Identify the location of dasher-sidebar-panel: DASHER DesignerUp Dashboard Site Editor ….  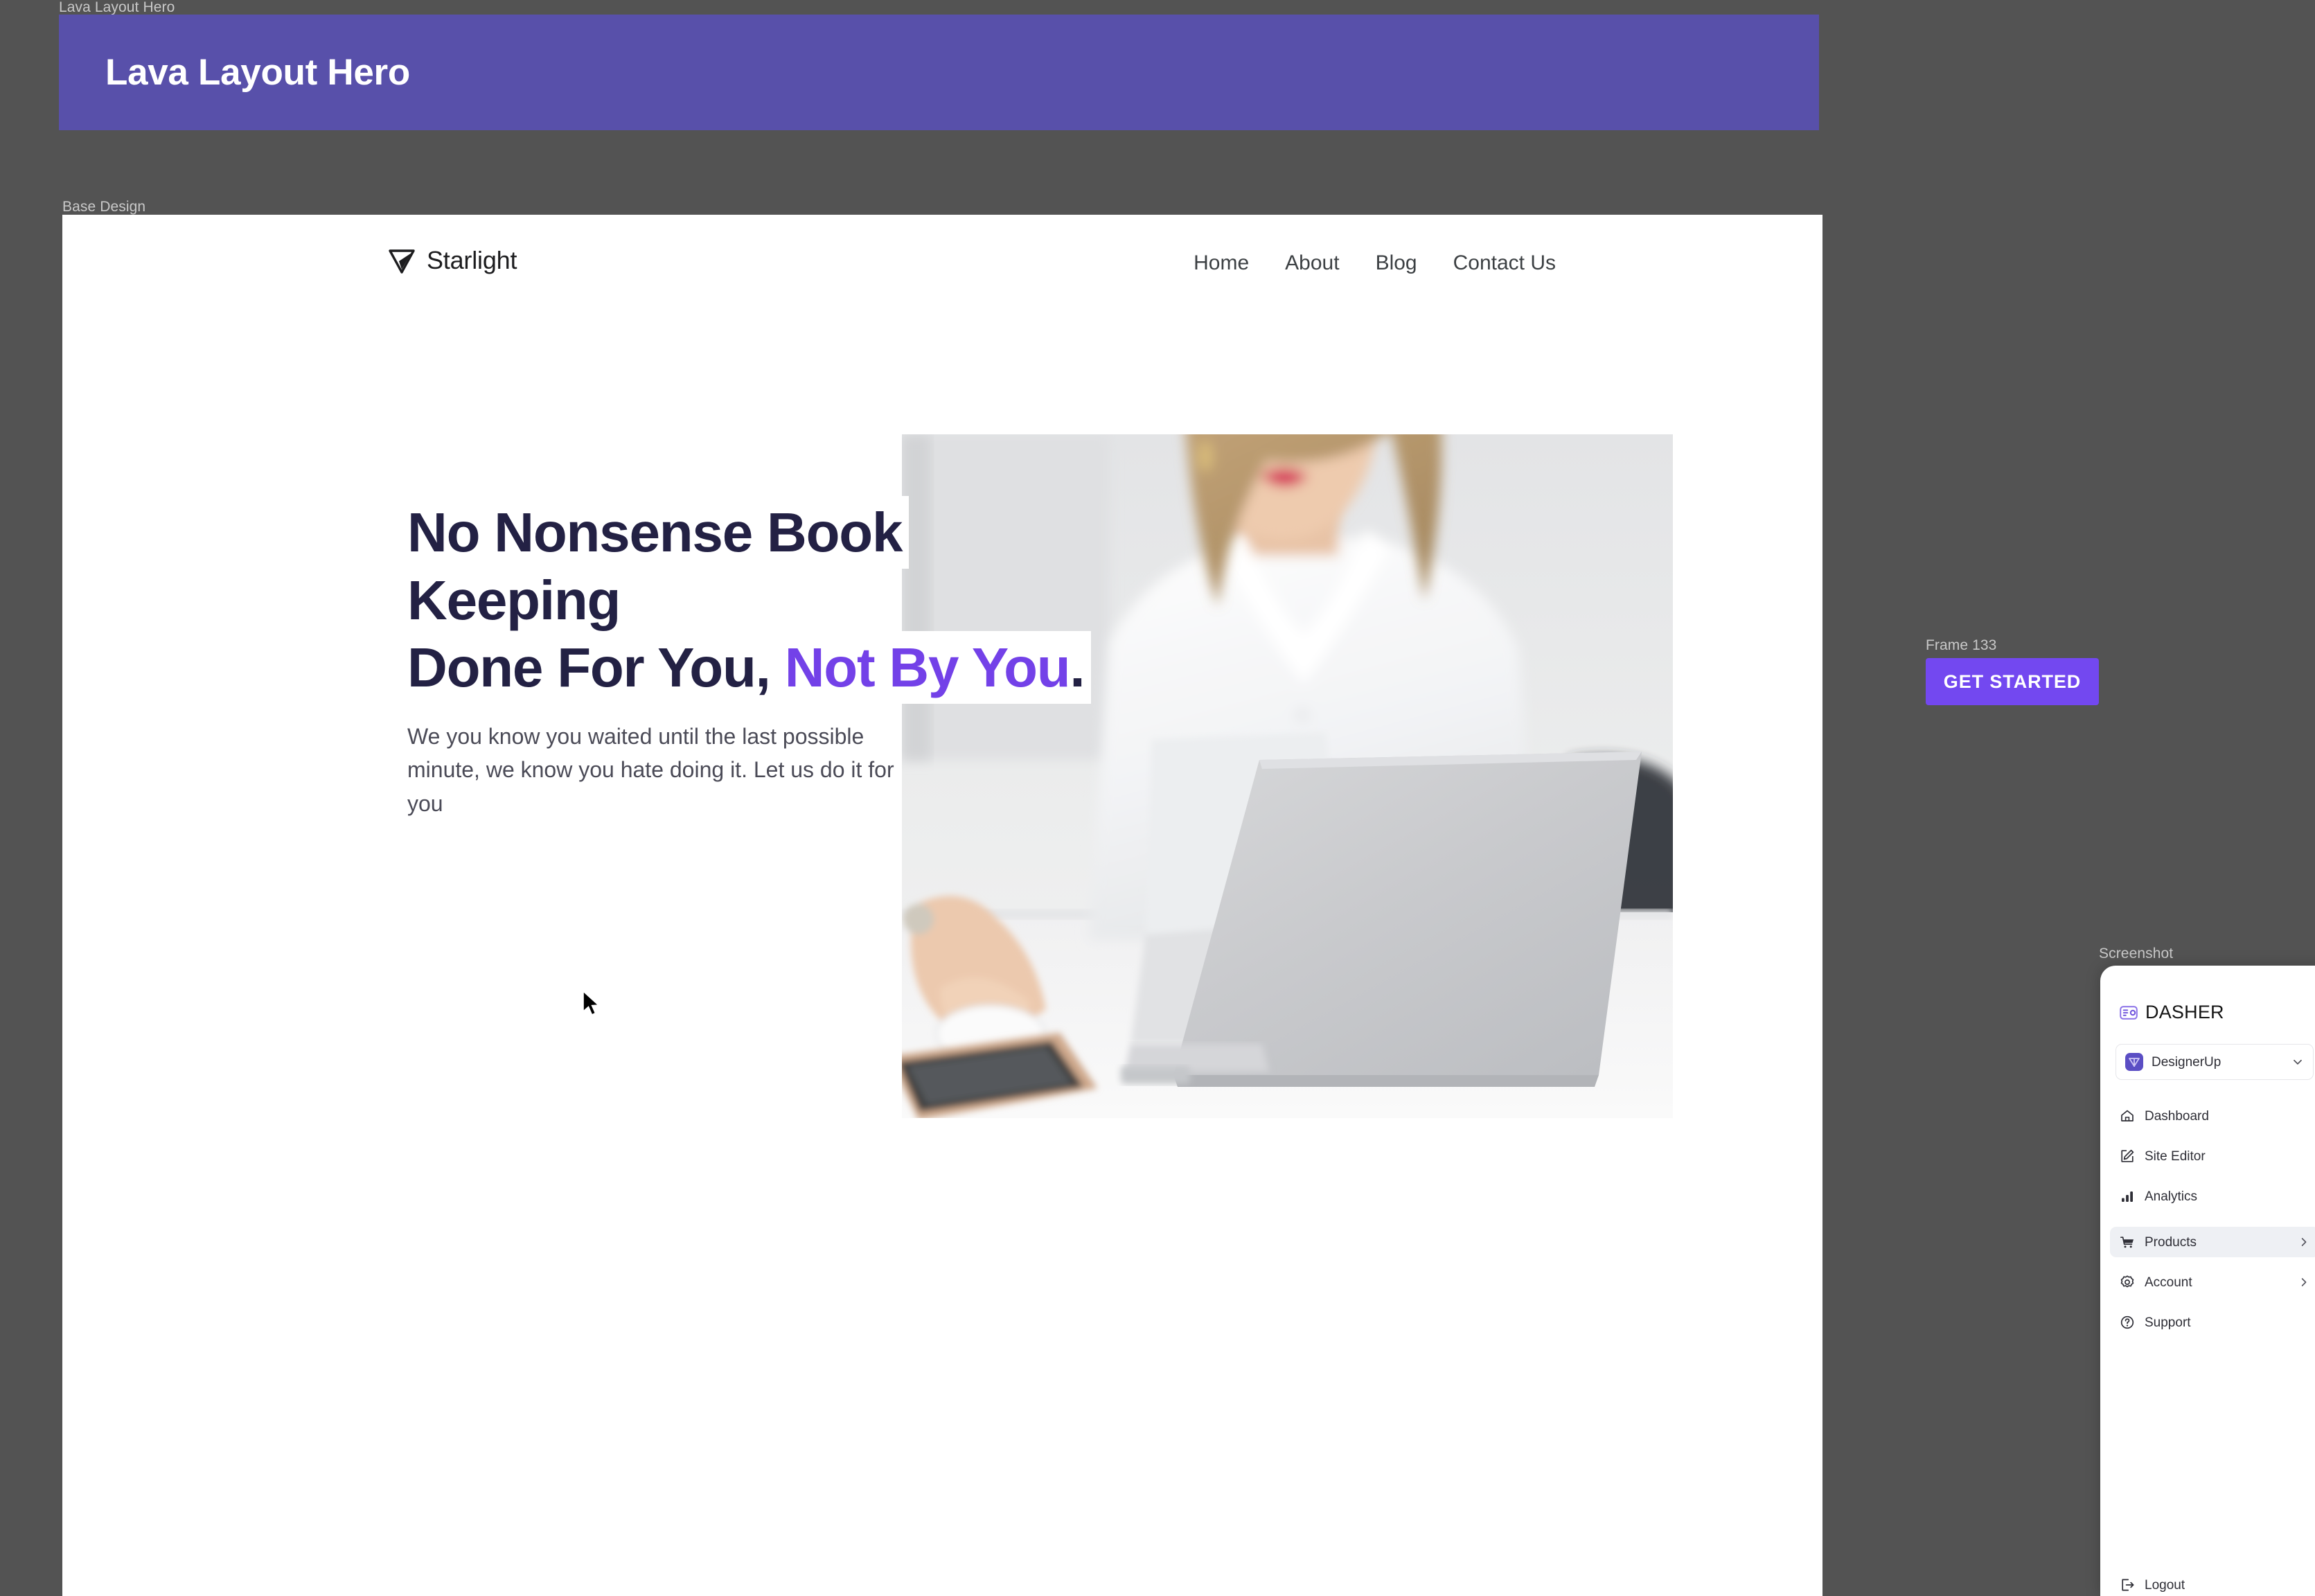
(2207, 1281).